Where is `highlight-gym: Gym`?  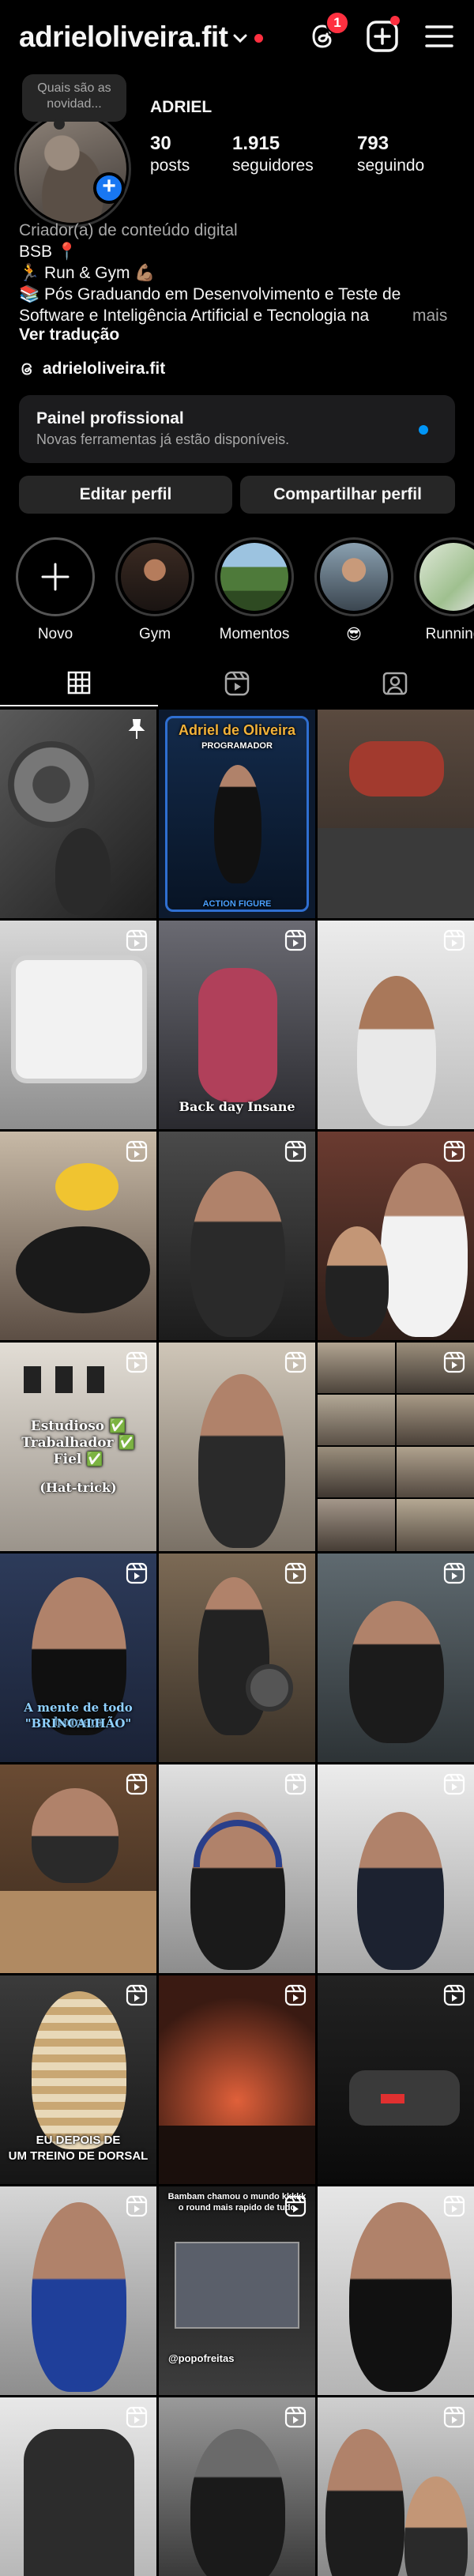
highlight-gym: Gym is located at coordinates (155, 590).